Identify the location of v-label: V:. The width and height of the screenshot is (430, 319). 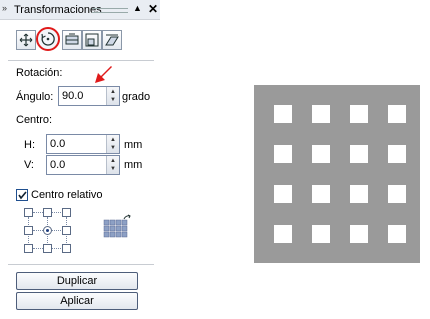
(29, 165).